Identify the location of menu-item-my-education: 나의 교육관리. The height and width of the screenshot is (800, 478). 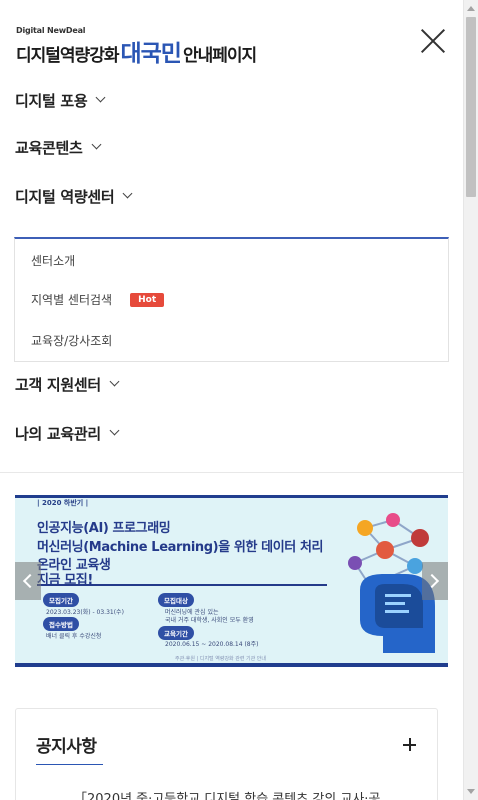
(67, 433).